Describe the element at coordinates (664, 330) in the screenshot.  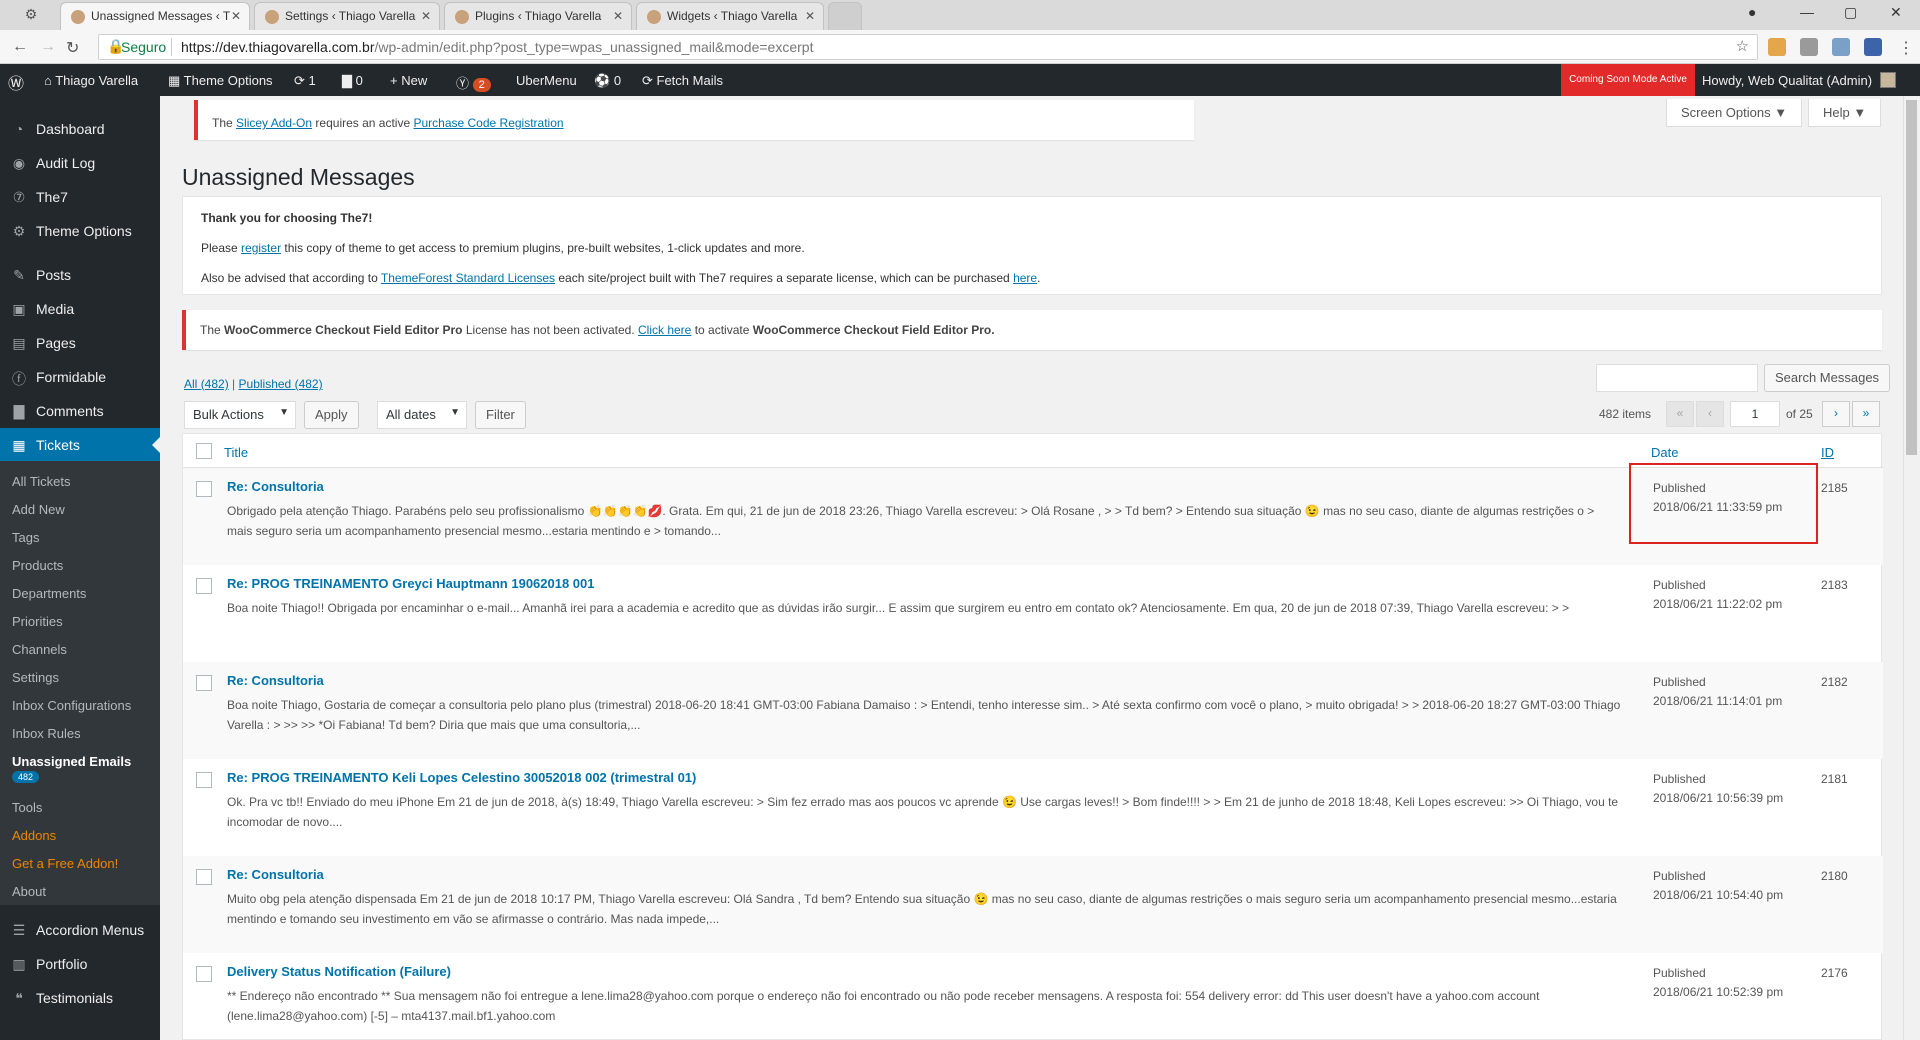
I see `click-here-link: Click here` at that location.